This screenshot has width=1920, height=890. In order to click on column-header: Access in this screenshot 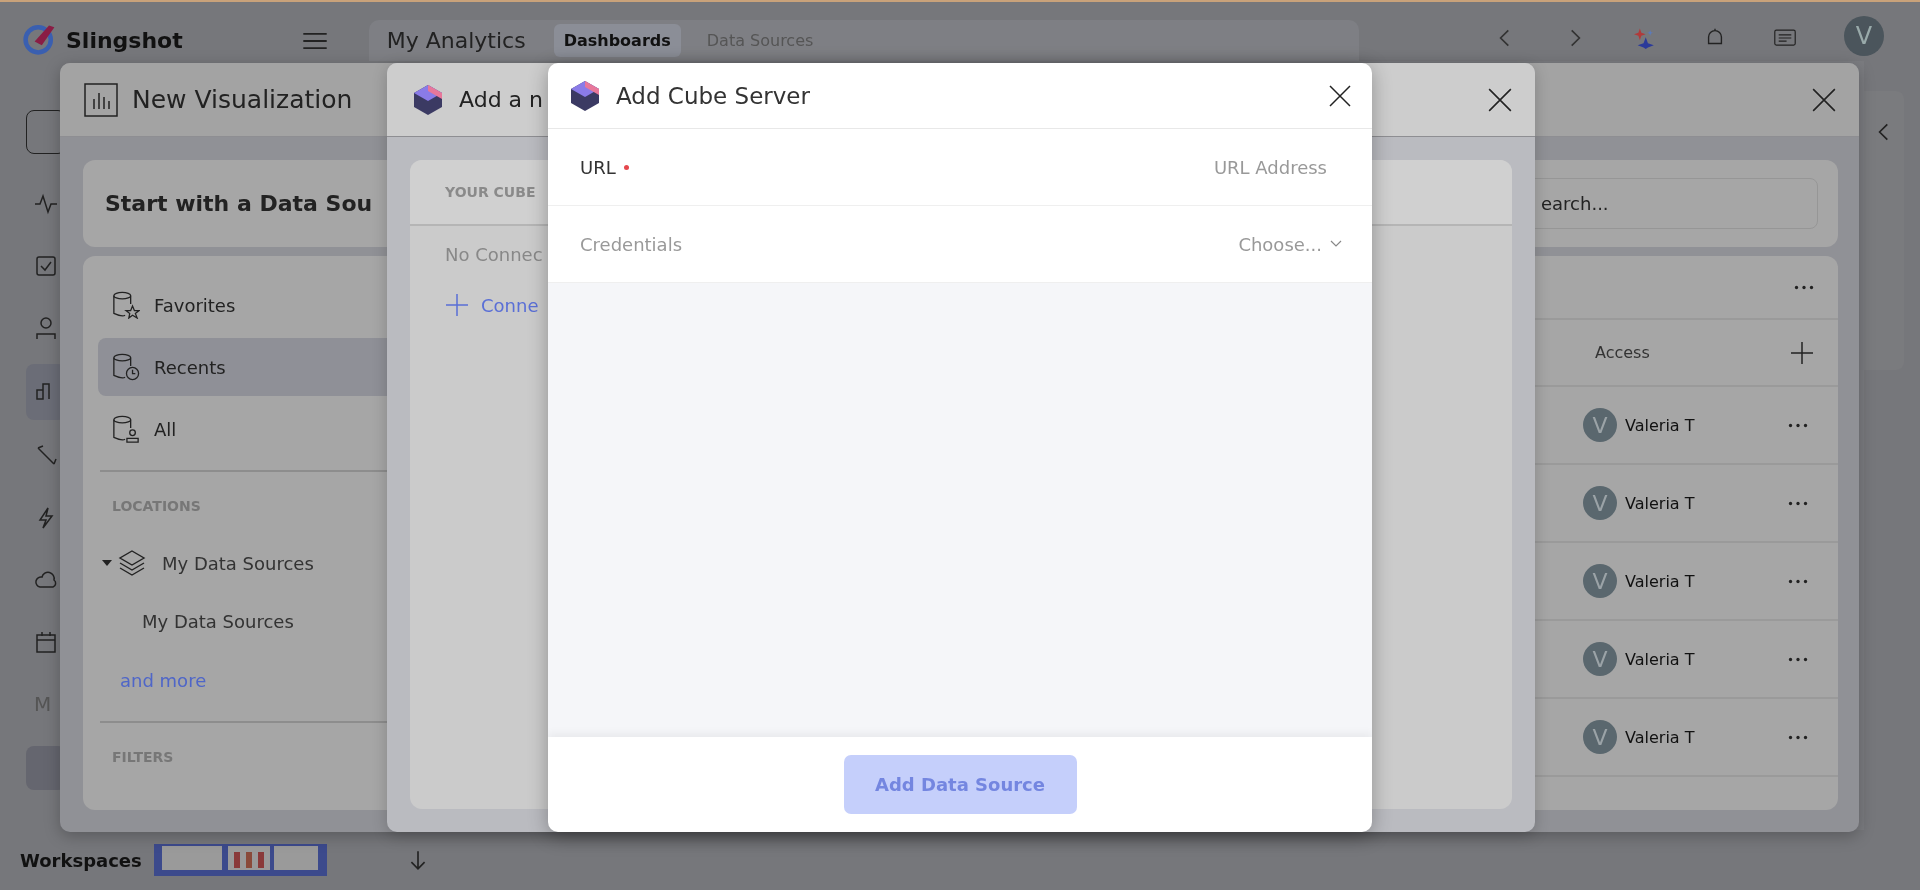, I will do `click(1622, 352)`.